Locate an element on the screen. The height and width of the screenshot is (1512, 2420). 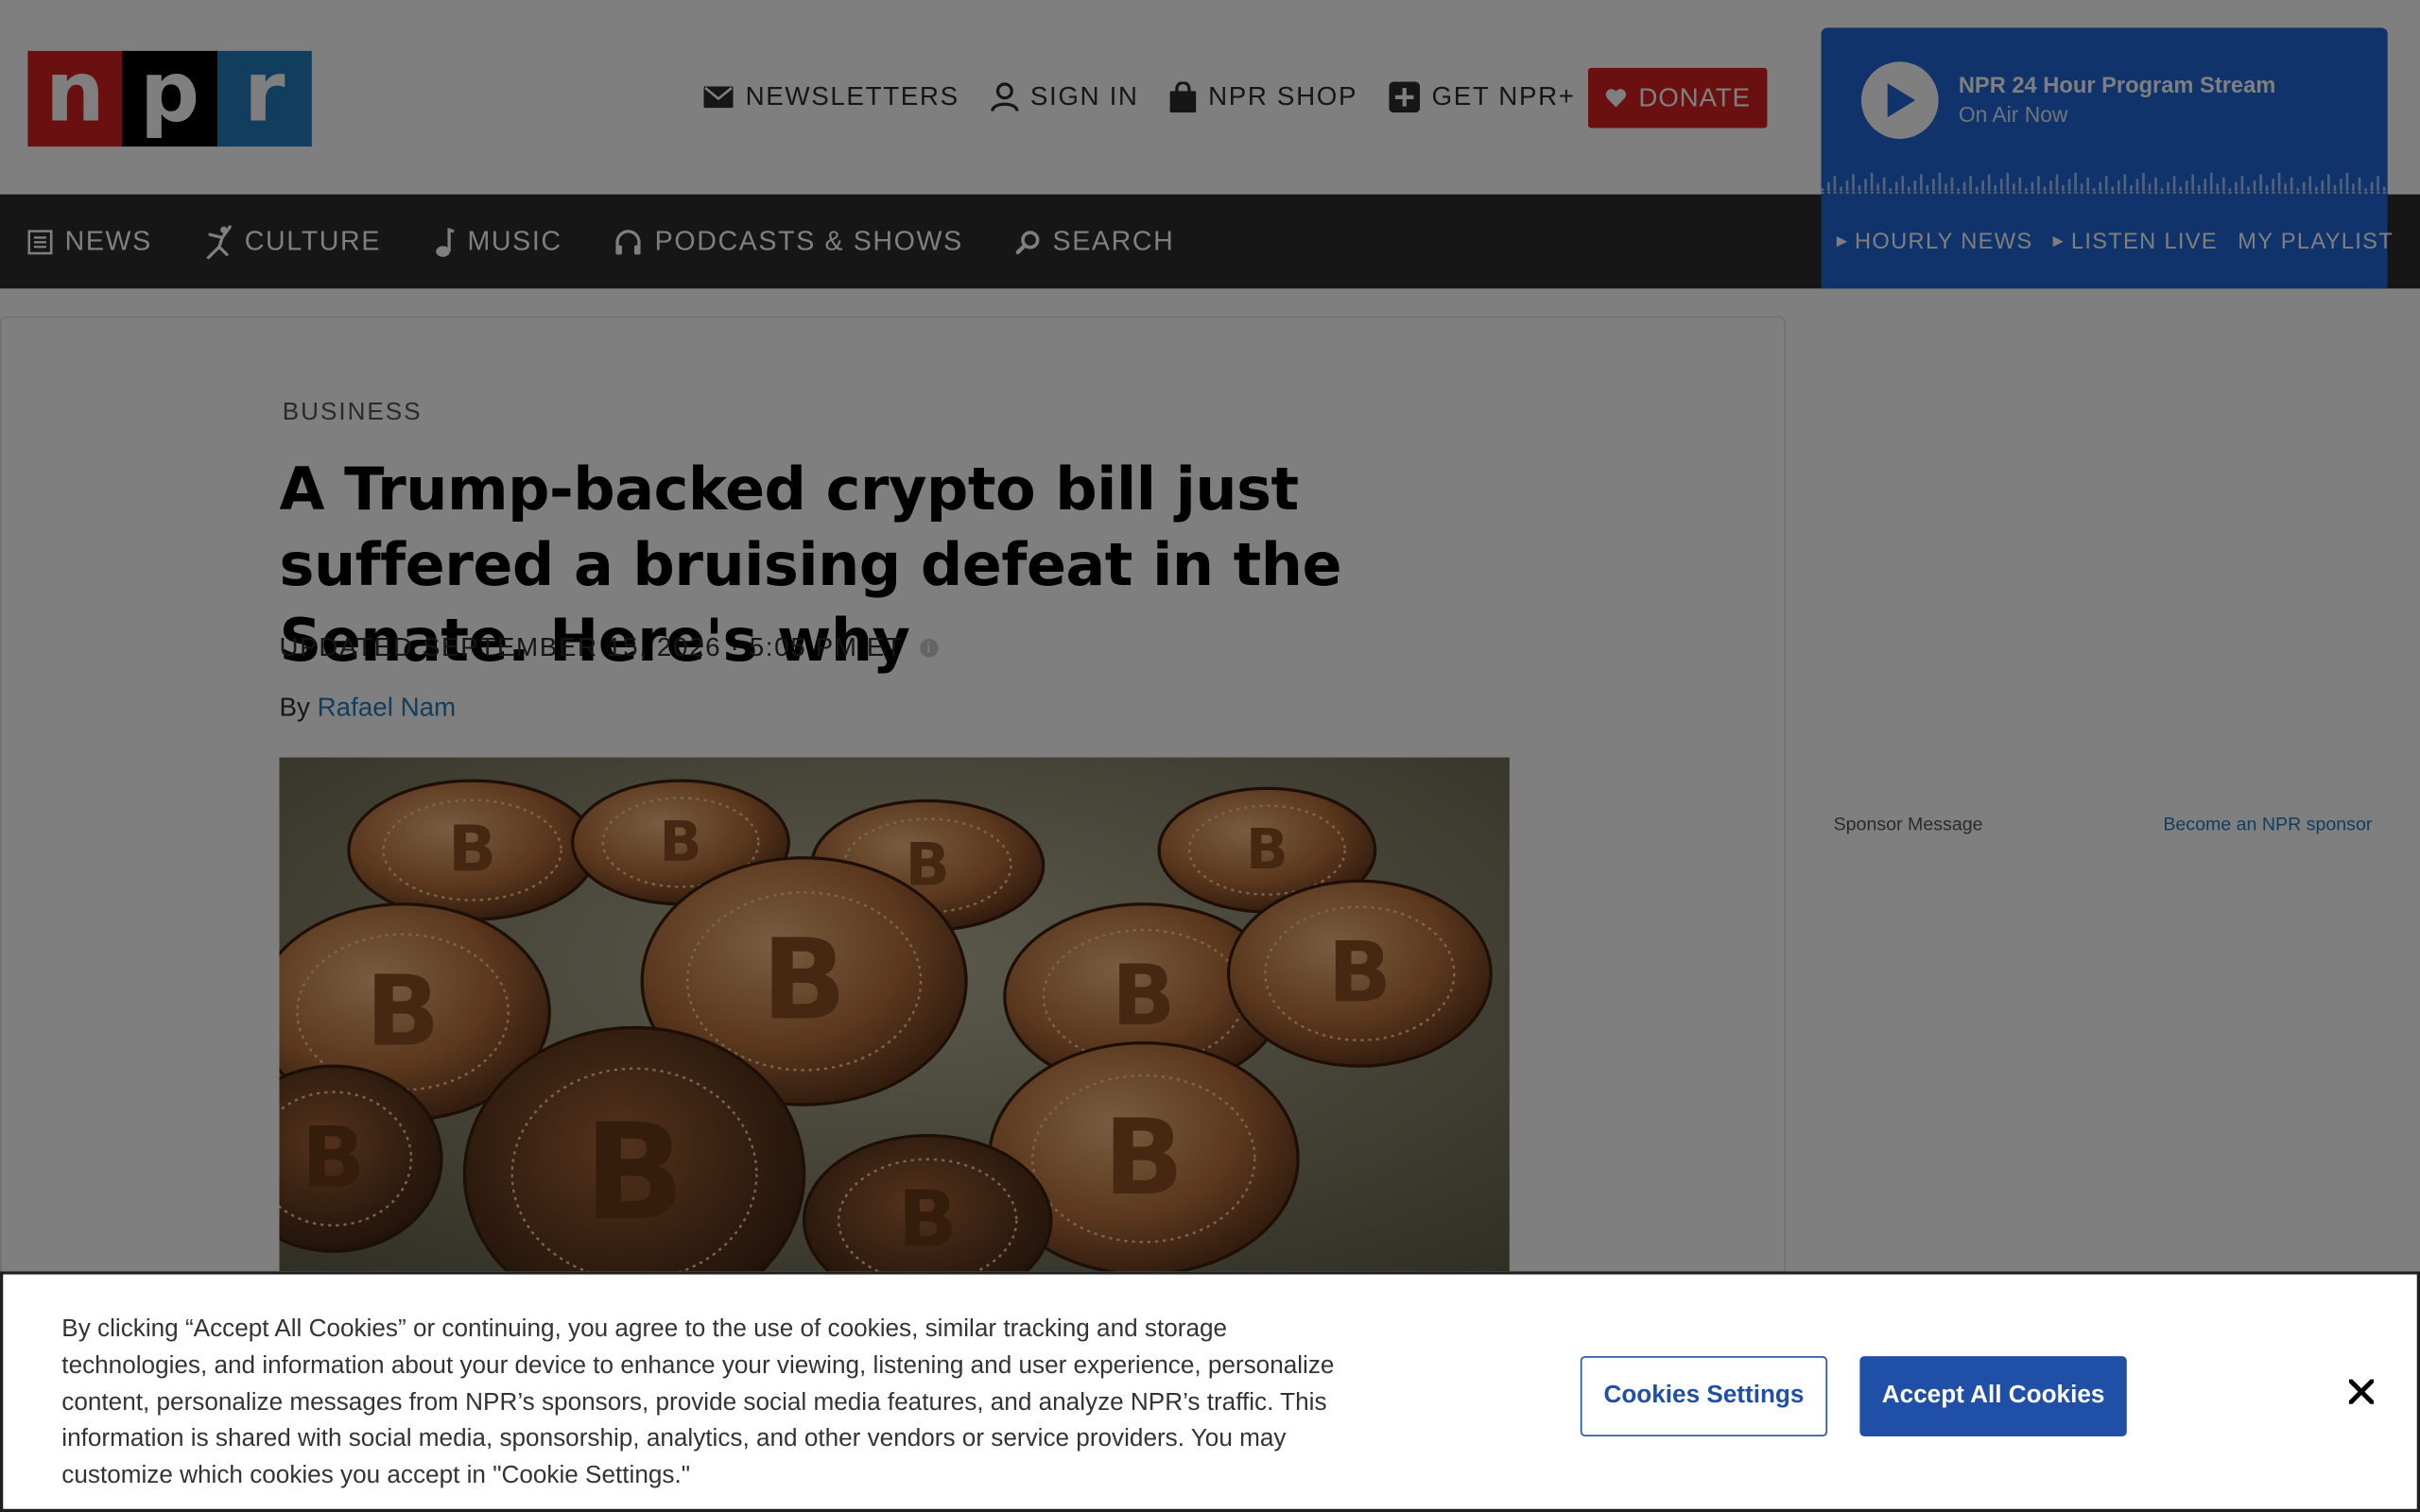
close-icon is located at coordinates (2361, 1391).